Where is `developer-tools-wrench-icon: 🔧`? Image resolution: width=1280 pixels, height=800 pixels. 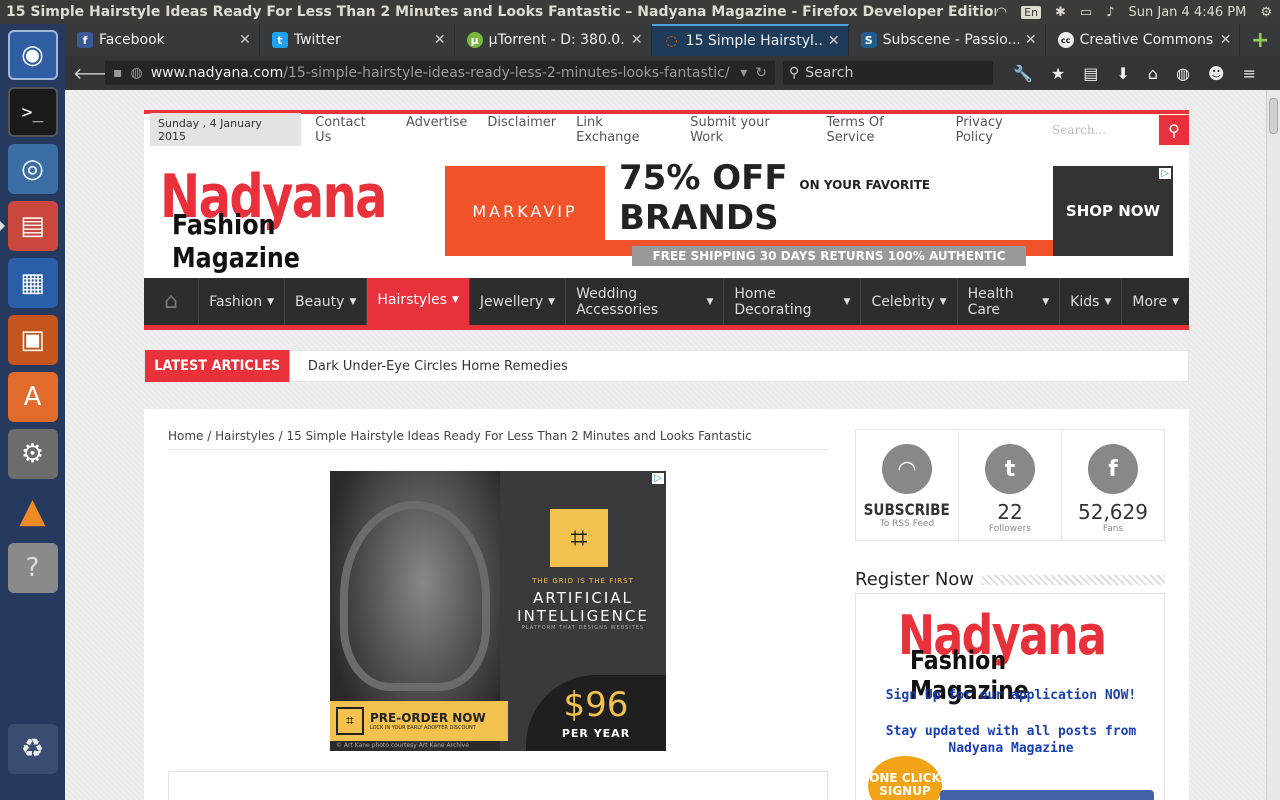 developer-tools-wrench-icon: 🔧 is located at coordinates (1023, 73).